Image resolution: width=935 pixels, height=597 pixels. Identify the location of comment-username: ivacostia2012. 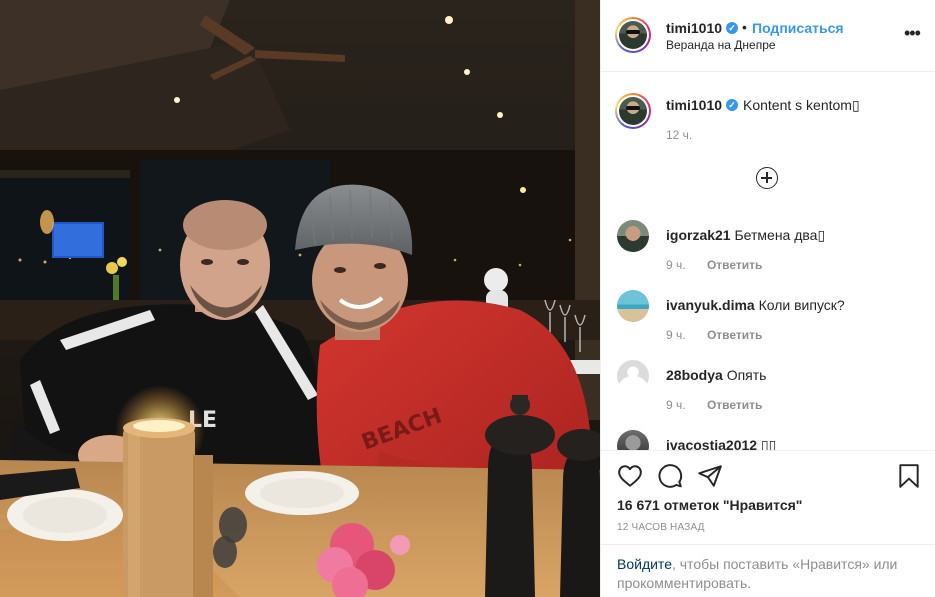
(711, 443).